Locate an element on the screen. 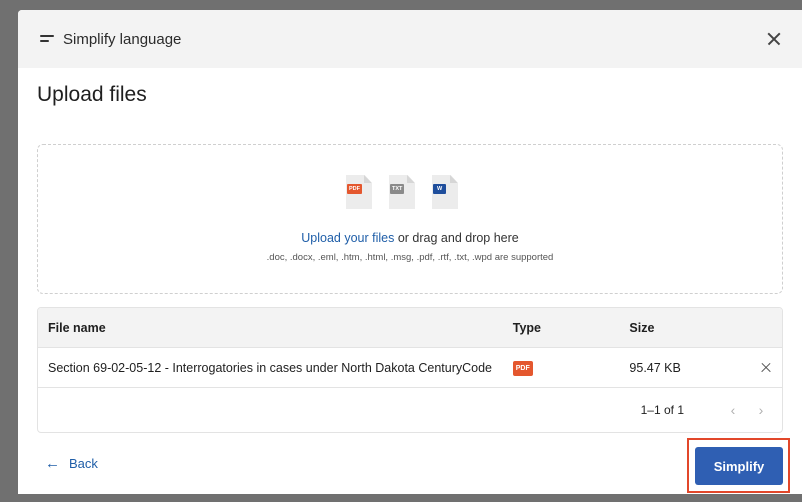  simplify-button: Simplify is located at coordinates (739, 466).